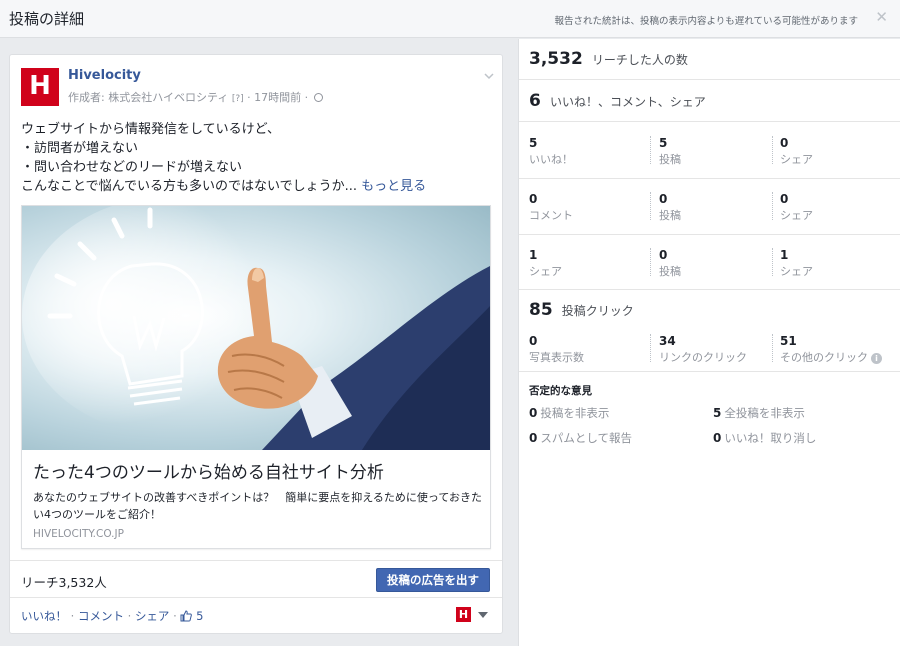 This screenshot has height=646, width=900. What do you see at coordinates (551, 207) in the screenshot?
I see `grid-cell: 0 コメント` at bounding box center [551, 207].